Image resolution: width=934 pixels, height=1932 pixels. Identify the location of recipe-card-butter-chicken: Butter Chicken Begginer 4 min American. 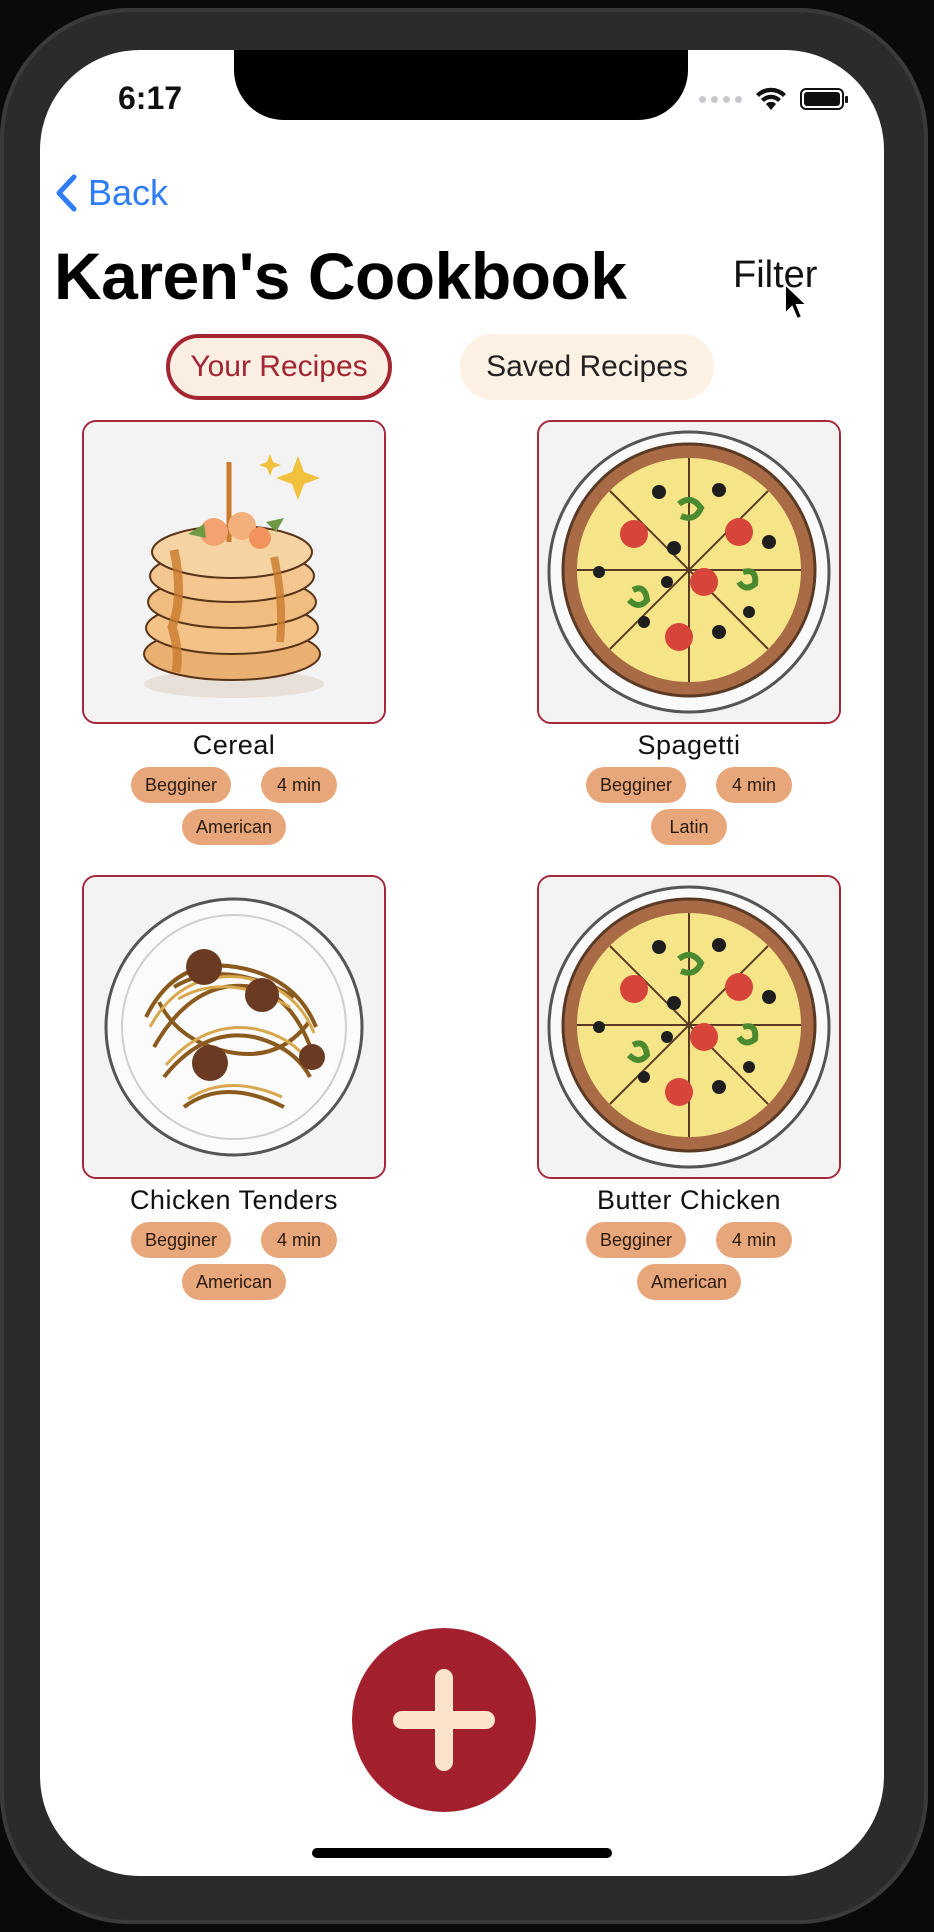
(689, 1087).